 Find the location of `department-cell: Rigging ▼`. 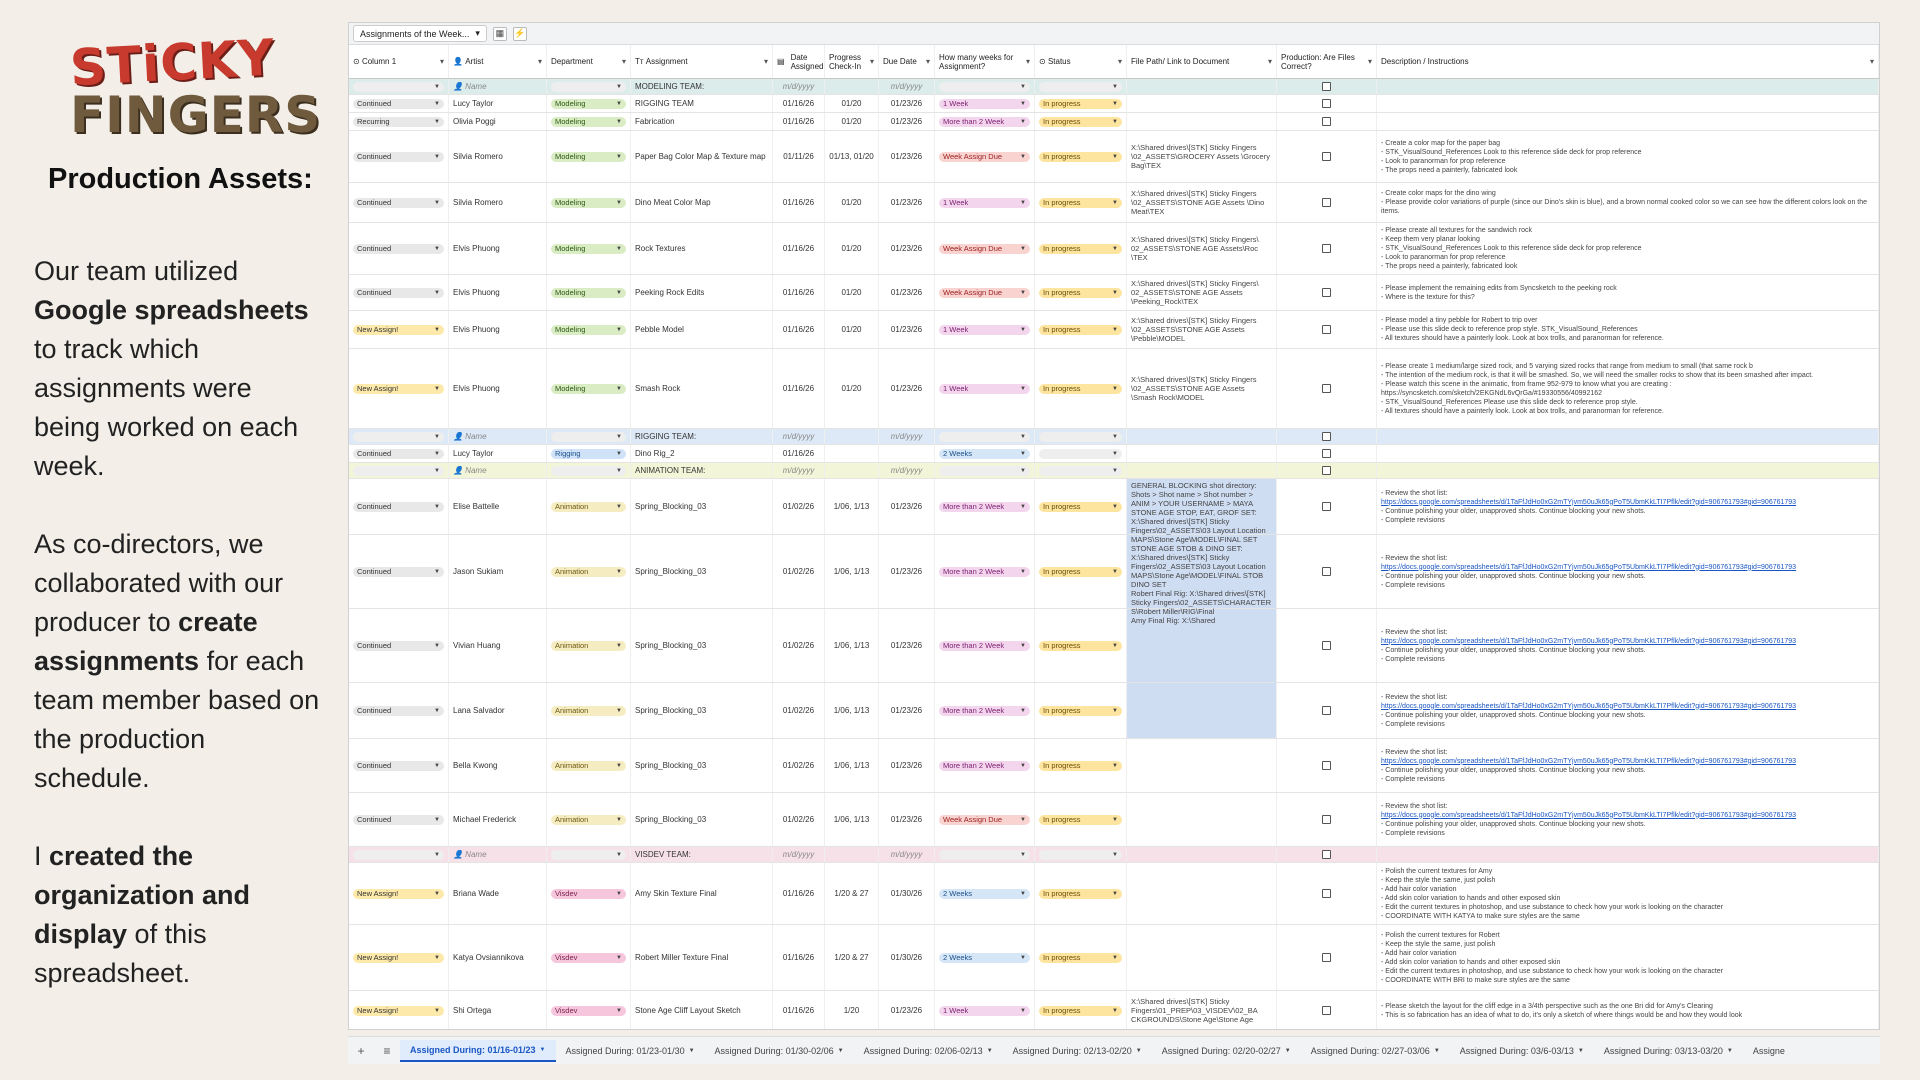

department-cell: Rigging ▼ is located at coordinates (589, 453).